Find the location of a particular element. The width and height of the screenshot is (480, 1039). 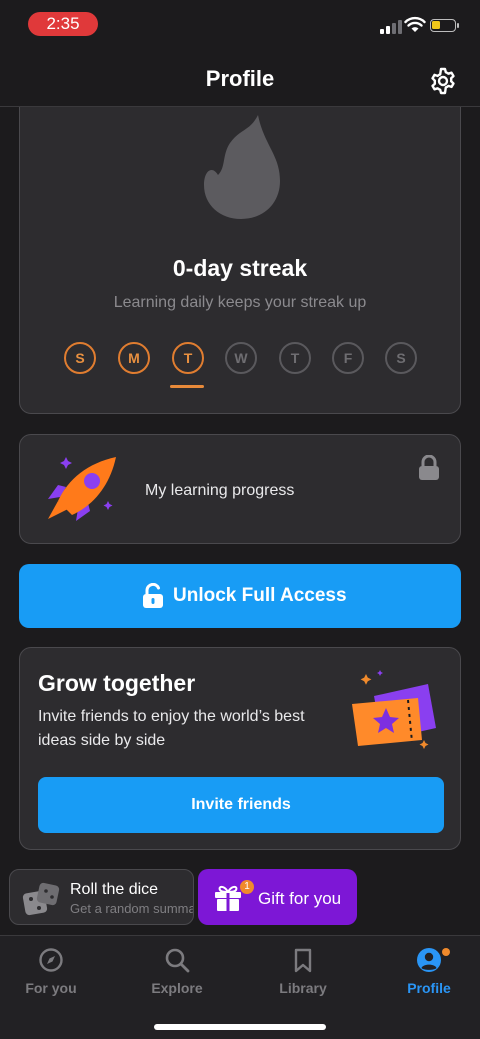

weekday-row: S M T W T F S is located at coordinates (242, 365).